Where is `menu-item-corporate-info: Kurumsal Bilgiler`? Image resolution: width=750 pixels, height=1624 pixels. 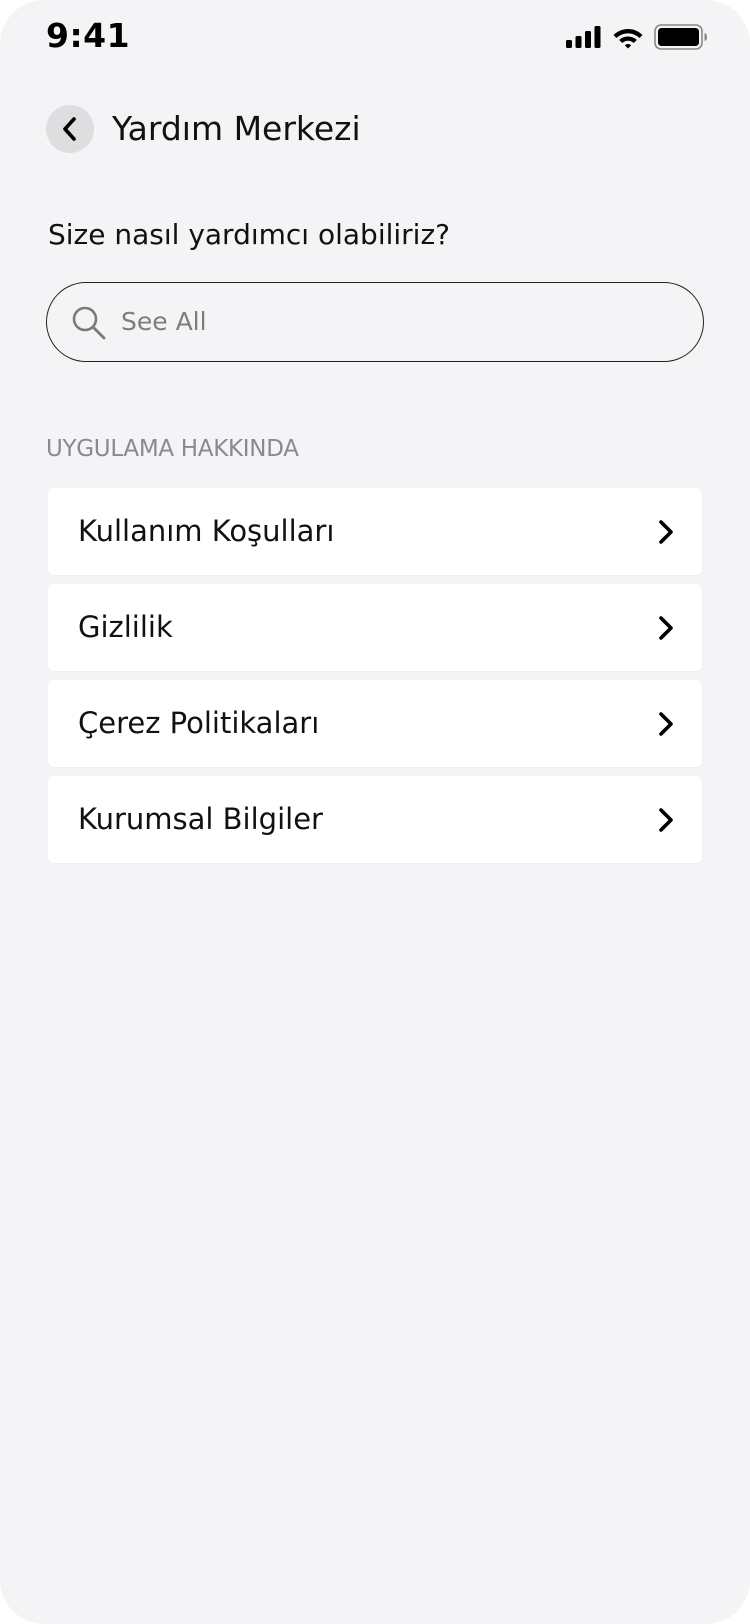
menu-item-corporate-info: Kurumsal Bilgiler is located at coordinates (375, 819).